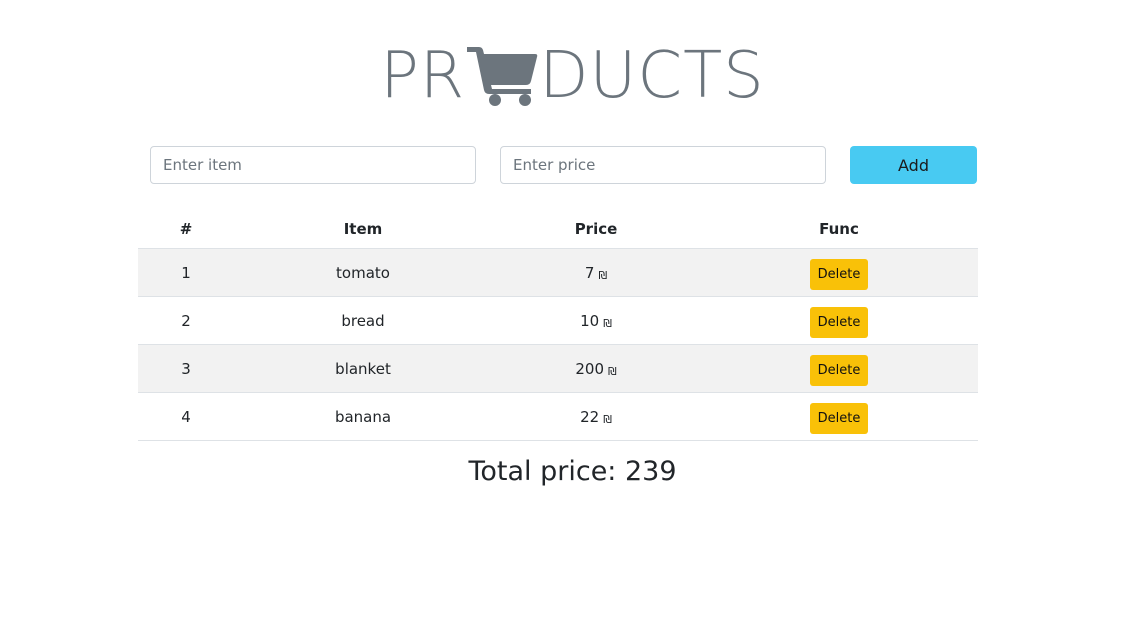 The height and width of the screenshot is (622, 1145). I want to click on row-number: 2, so click(186, 320).